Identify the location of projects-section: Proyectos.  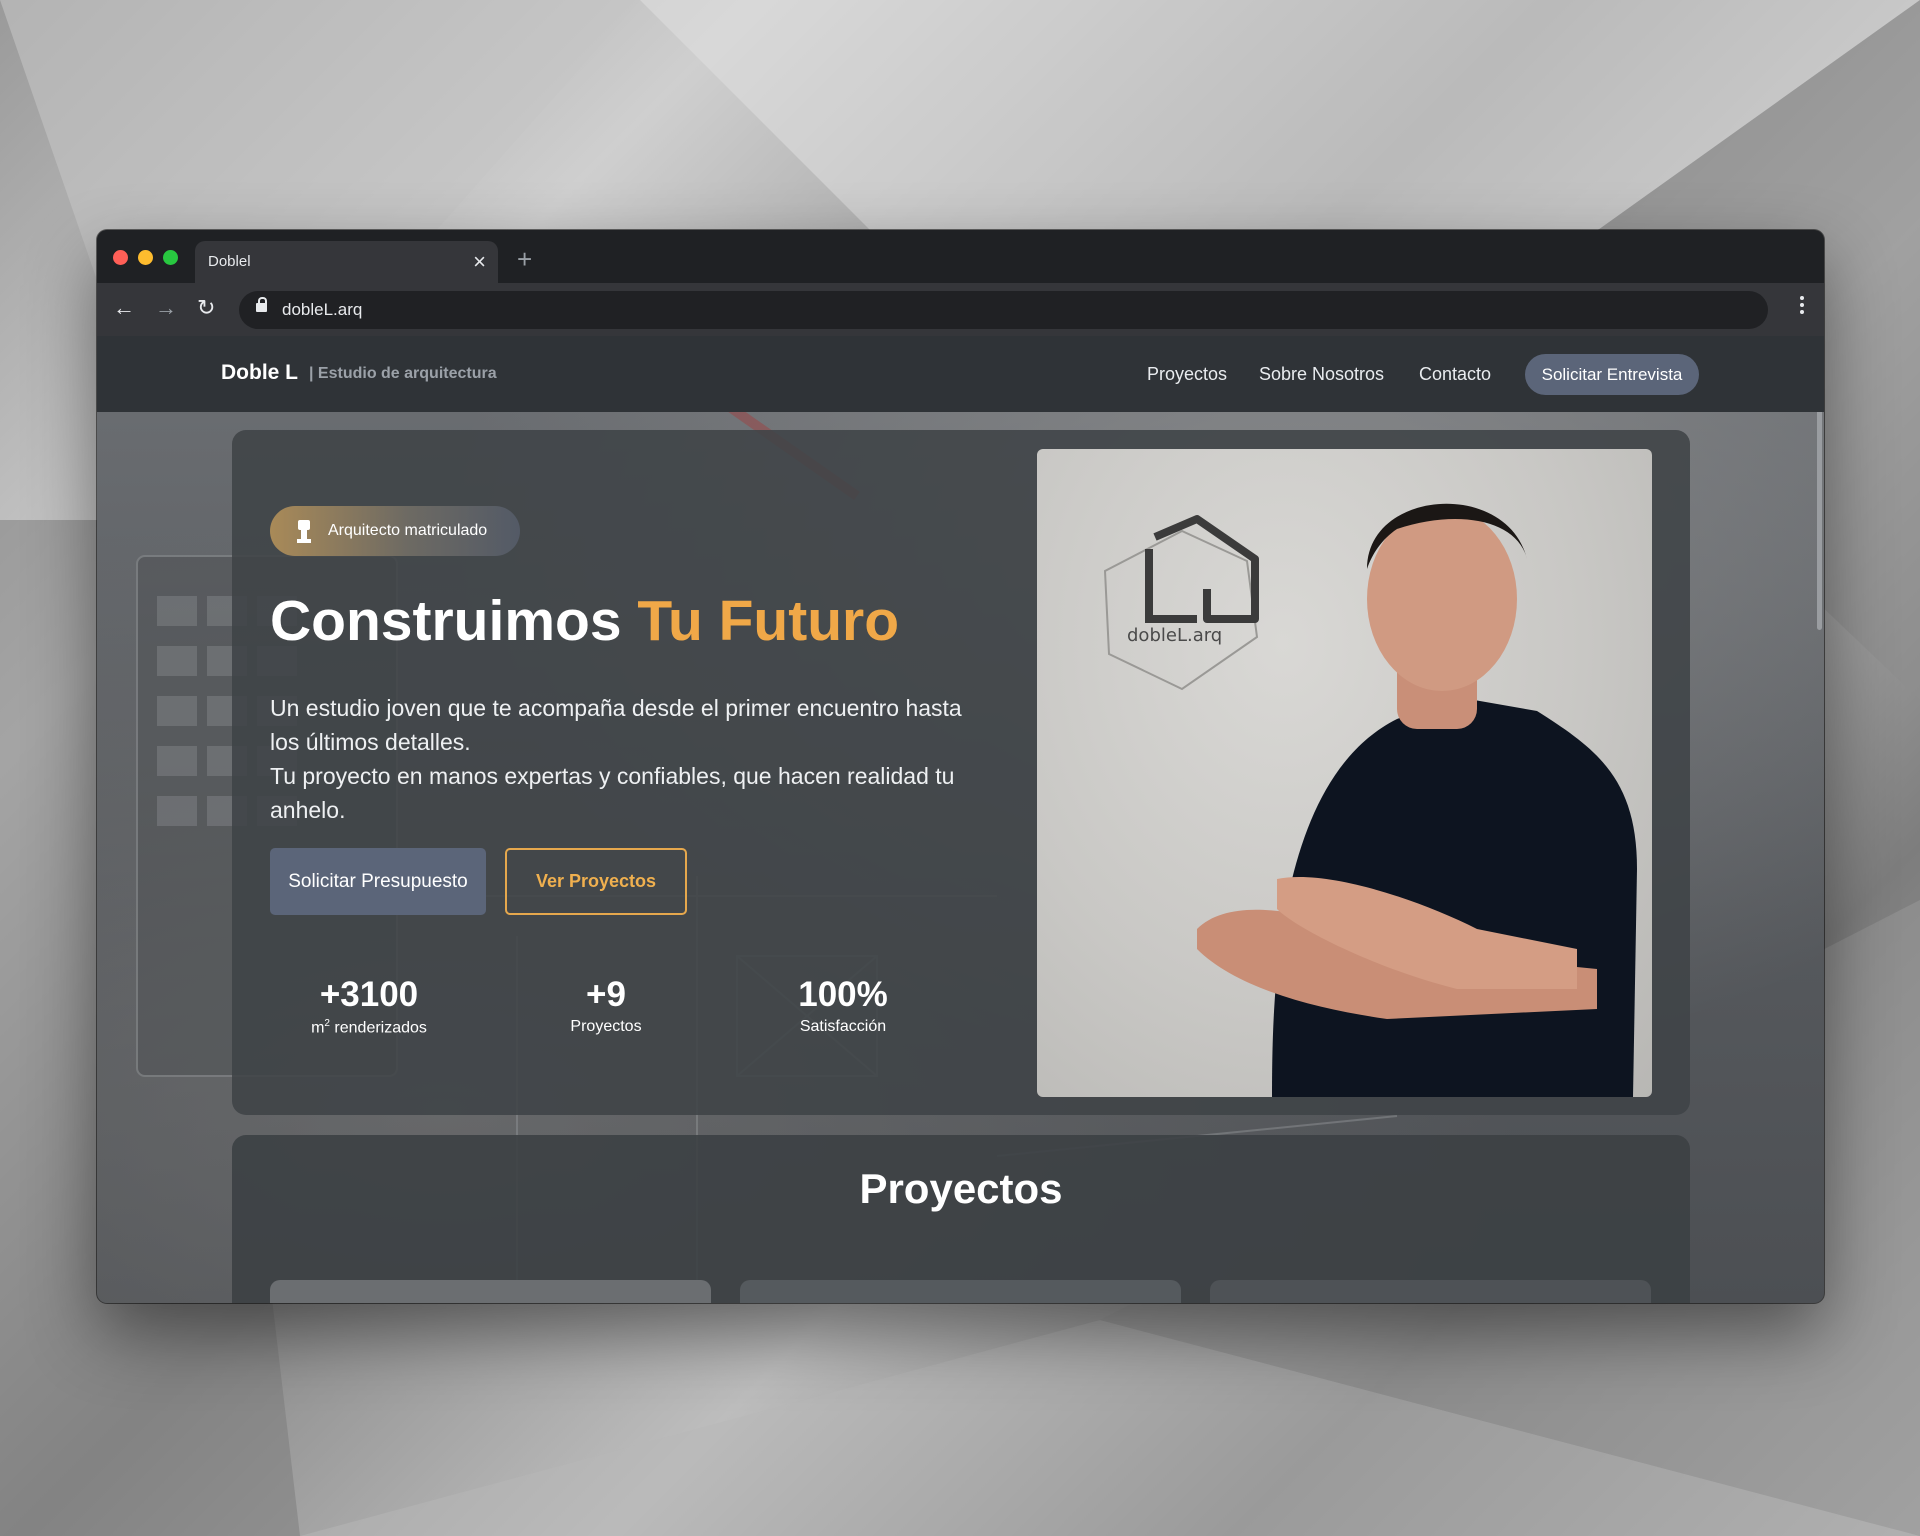
(961, 1219).